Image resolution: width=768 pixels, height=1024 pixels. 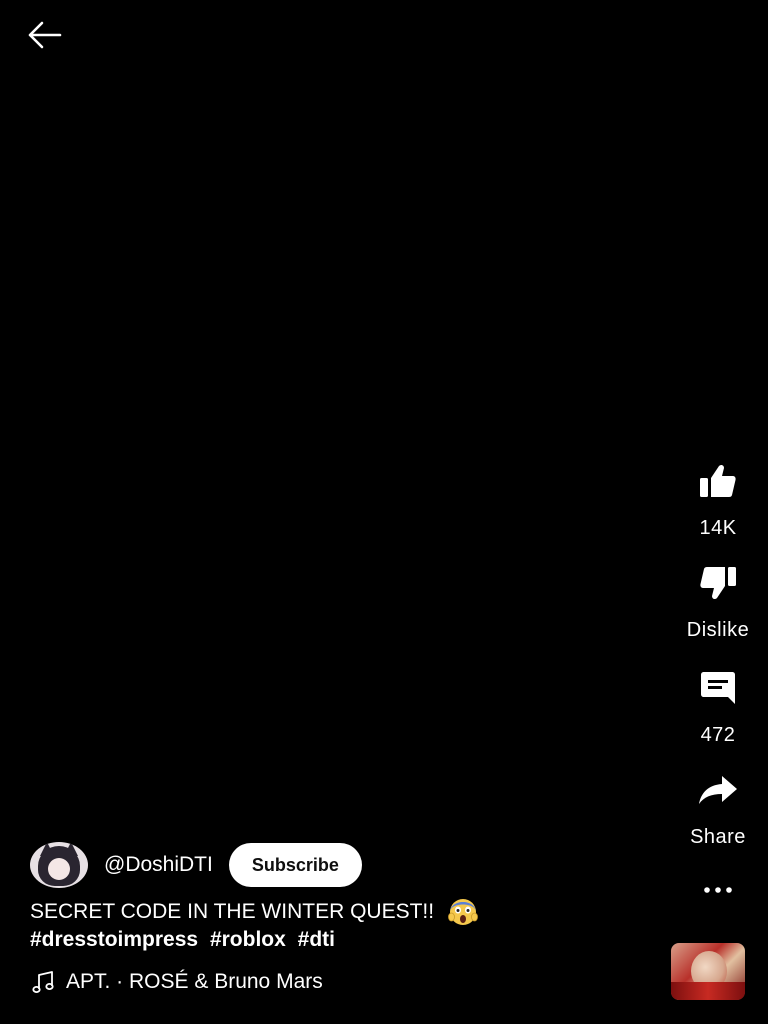 I want to click on share-action: Share, so click(x=718, y=809).